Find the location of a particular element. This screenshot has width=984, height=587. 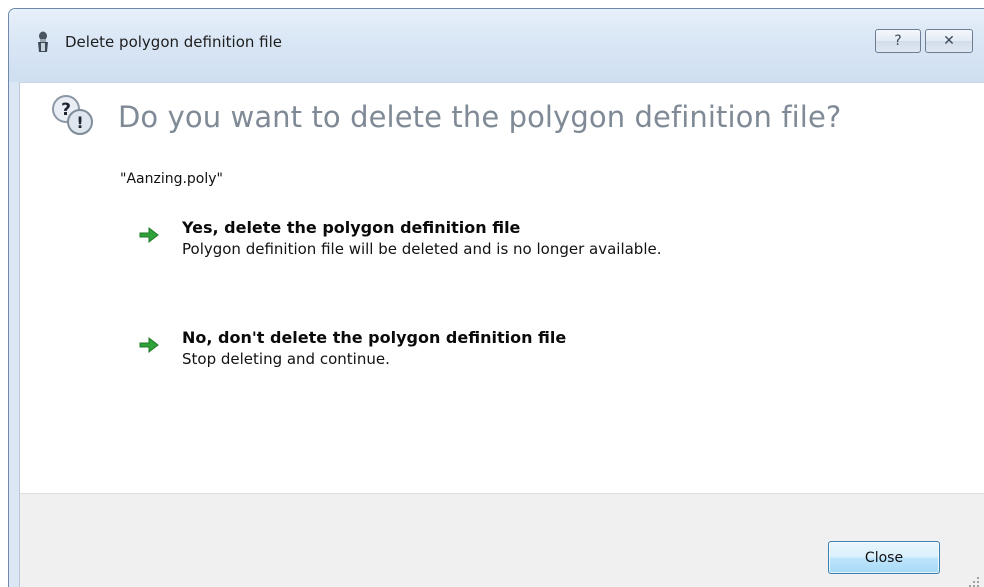

close-button: Close is located at coordinates (884, 557).